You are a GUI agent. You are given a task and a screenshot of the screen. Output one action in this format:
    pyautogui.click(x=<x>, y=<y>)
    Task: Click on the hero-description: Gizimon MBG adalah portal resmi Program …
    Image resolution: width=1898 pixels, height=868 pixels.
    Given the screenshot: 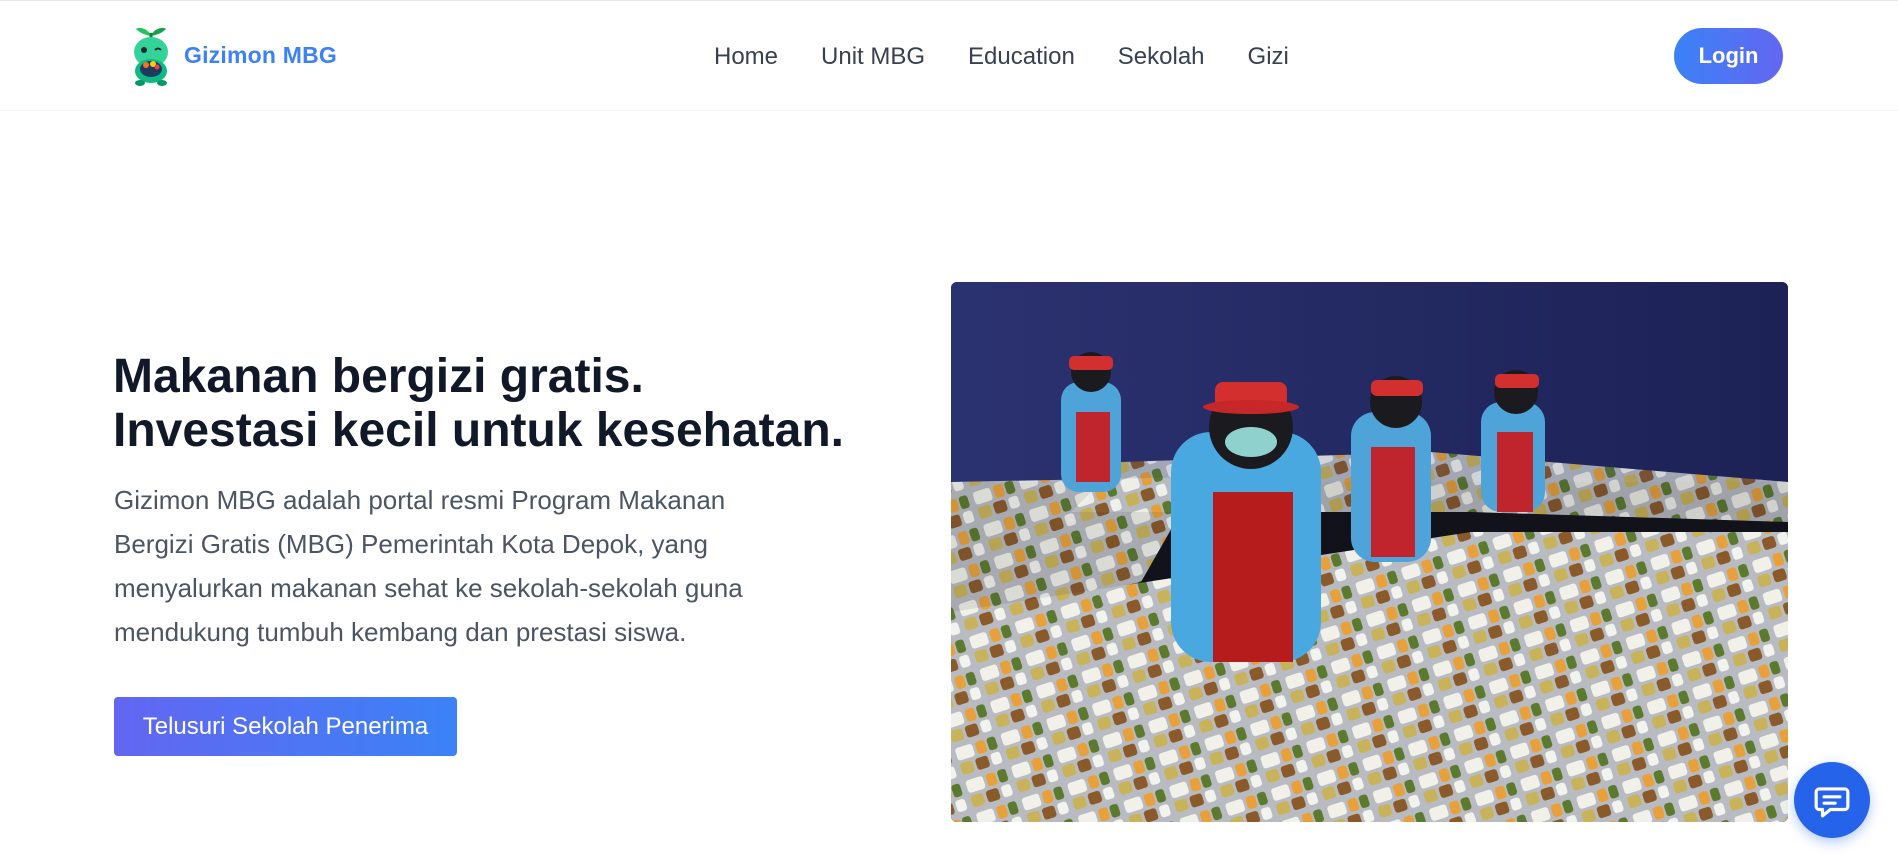 What is the action you would take?
    pyautogui.click(x=428, y=566)
    